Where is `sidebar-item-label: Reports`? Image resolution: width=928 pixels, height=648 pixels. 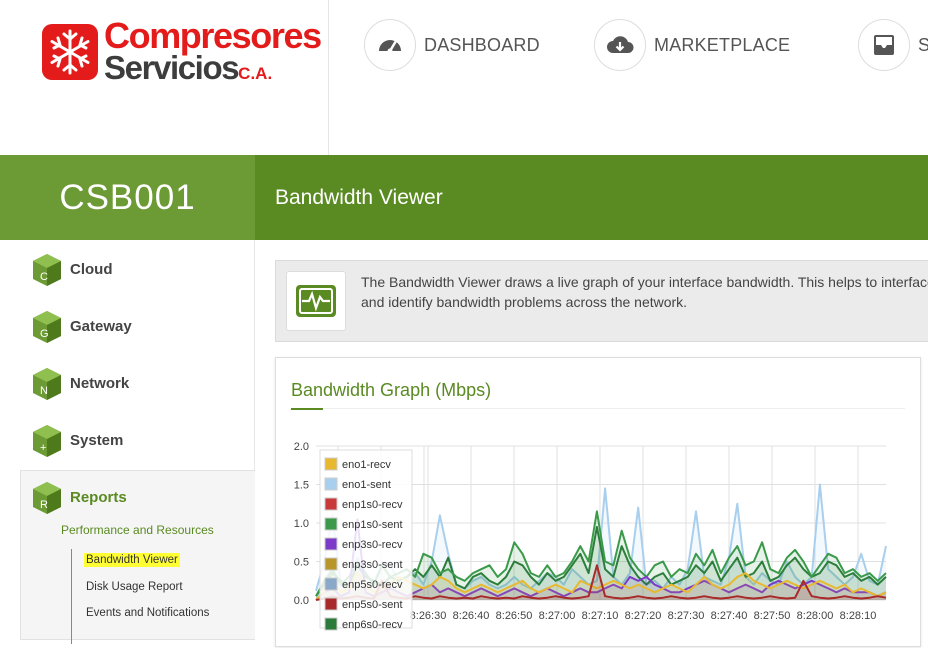
sidebar-item-label: Reports is located at coordinates (98, 497).